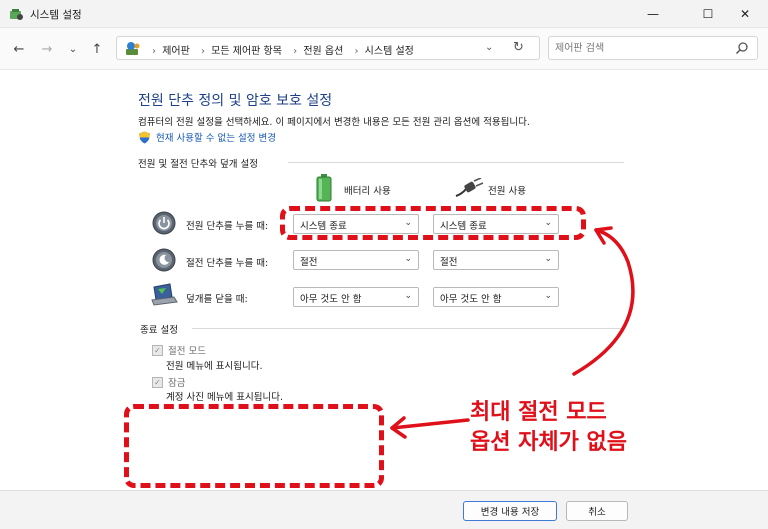  I want to click on breadcrumb-all-items: 모든 제어판 항목, so click(246, 51).